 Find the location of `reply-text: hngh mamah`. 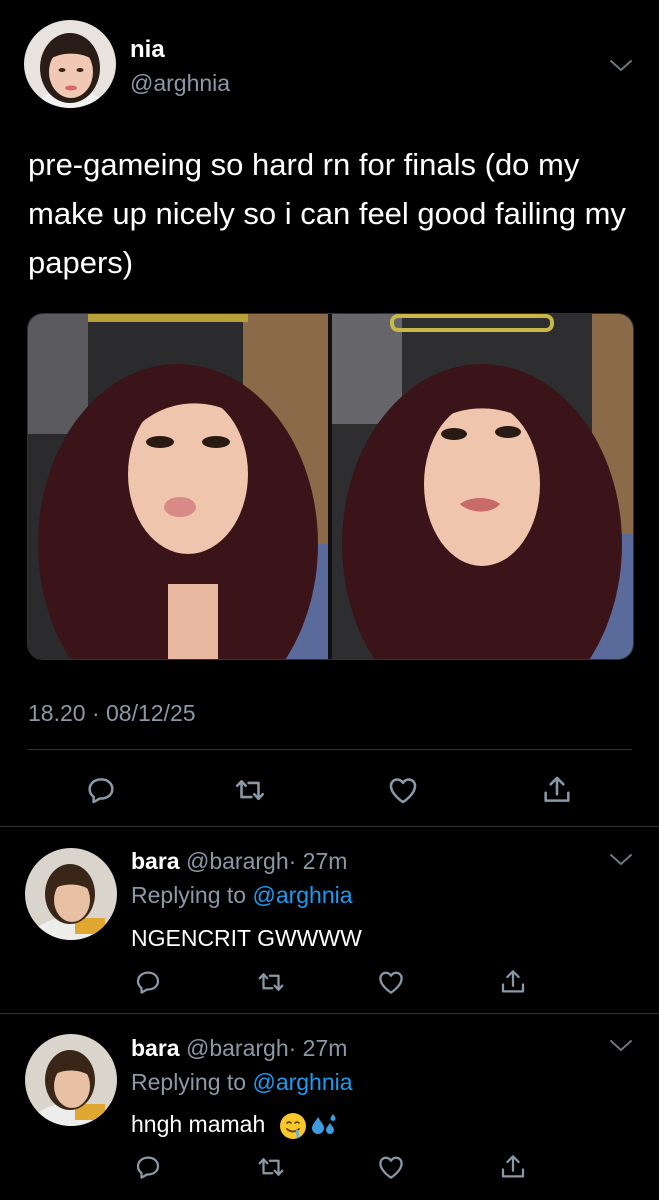

reply-text: hngh mamah is located at coordinates (198, 1124).